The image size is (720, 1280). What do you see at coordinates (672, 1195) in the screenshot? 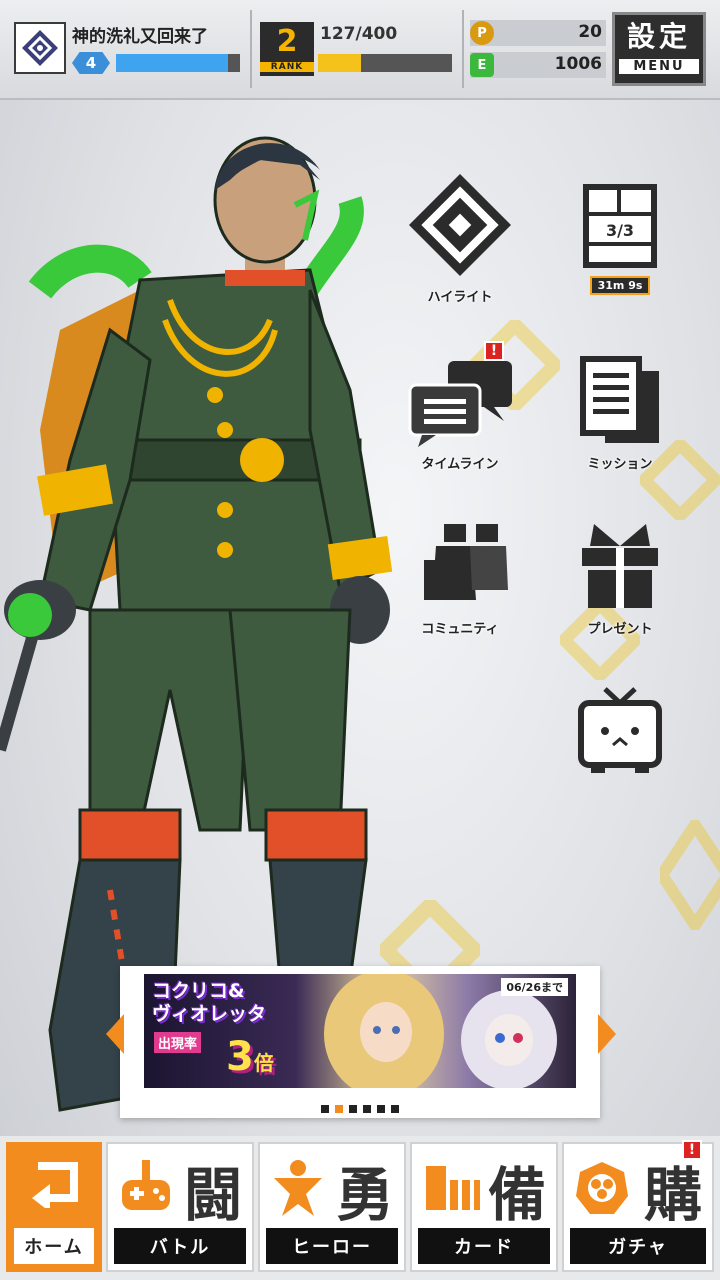
I see `nav-gacha-kanji: 購` at bounding box center [672, 1195].